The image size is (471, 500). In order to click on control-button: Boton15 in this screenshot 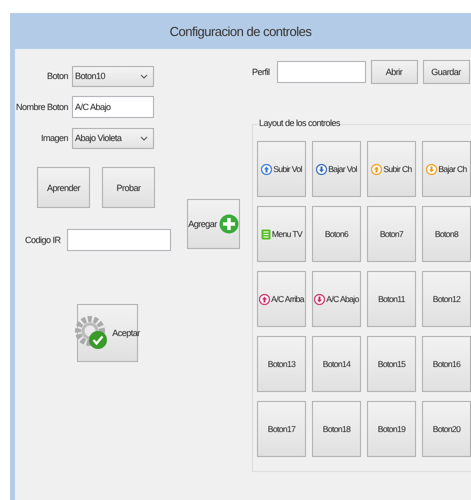, I will do `click(391, 364)`.